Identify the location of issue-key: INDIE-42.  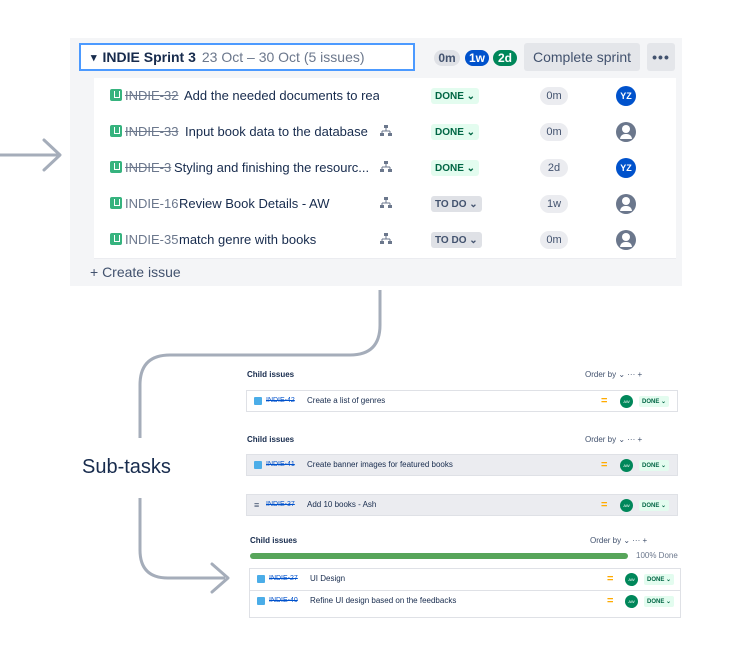
(280, 400).